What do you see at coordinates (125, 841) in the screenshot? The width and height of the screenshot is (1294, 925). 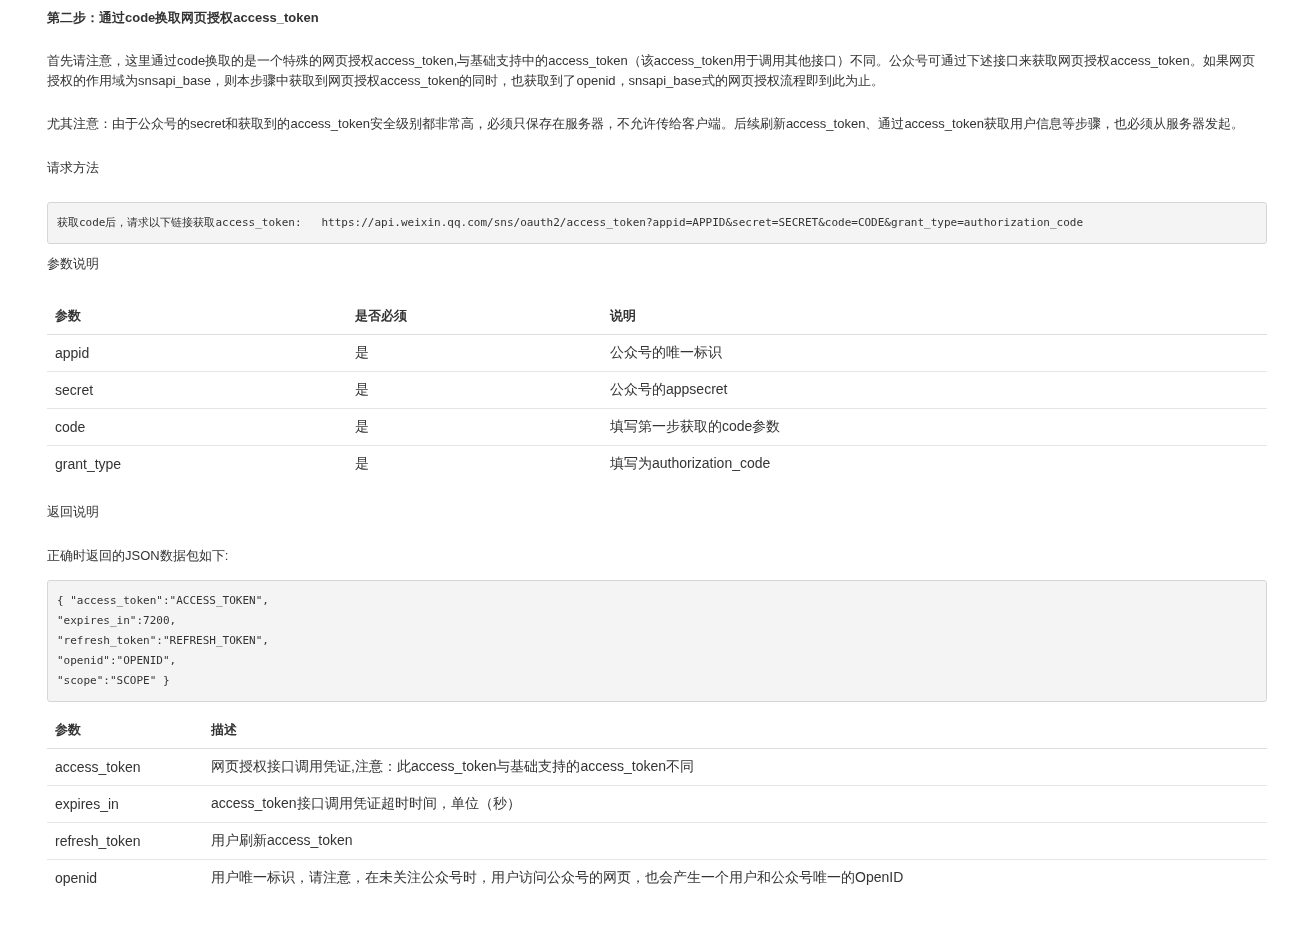 I see `table-cell: refresh_token` at bounding box center [125, 841].